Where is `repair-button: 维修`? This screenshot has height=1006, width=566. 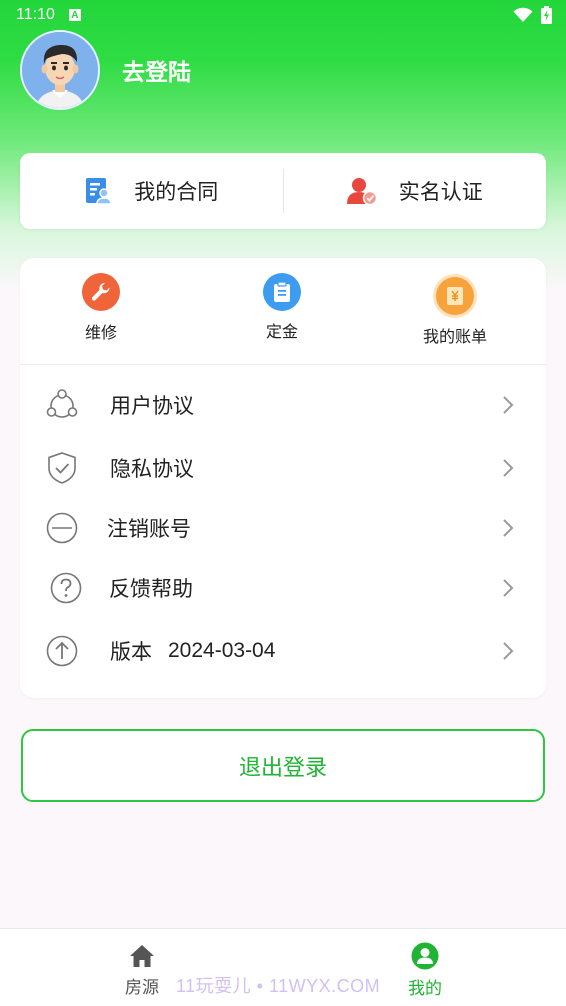 repair-button: 维修 is located at coordinates (101, 308).